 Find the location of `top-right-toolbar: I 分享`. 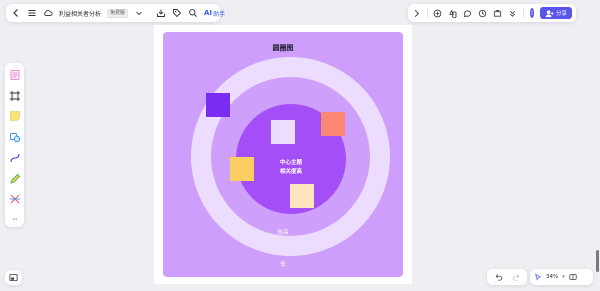

top-right-toolbar: I 分享 is located at coordinates (492, 13).